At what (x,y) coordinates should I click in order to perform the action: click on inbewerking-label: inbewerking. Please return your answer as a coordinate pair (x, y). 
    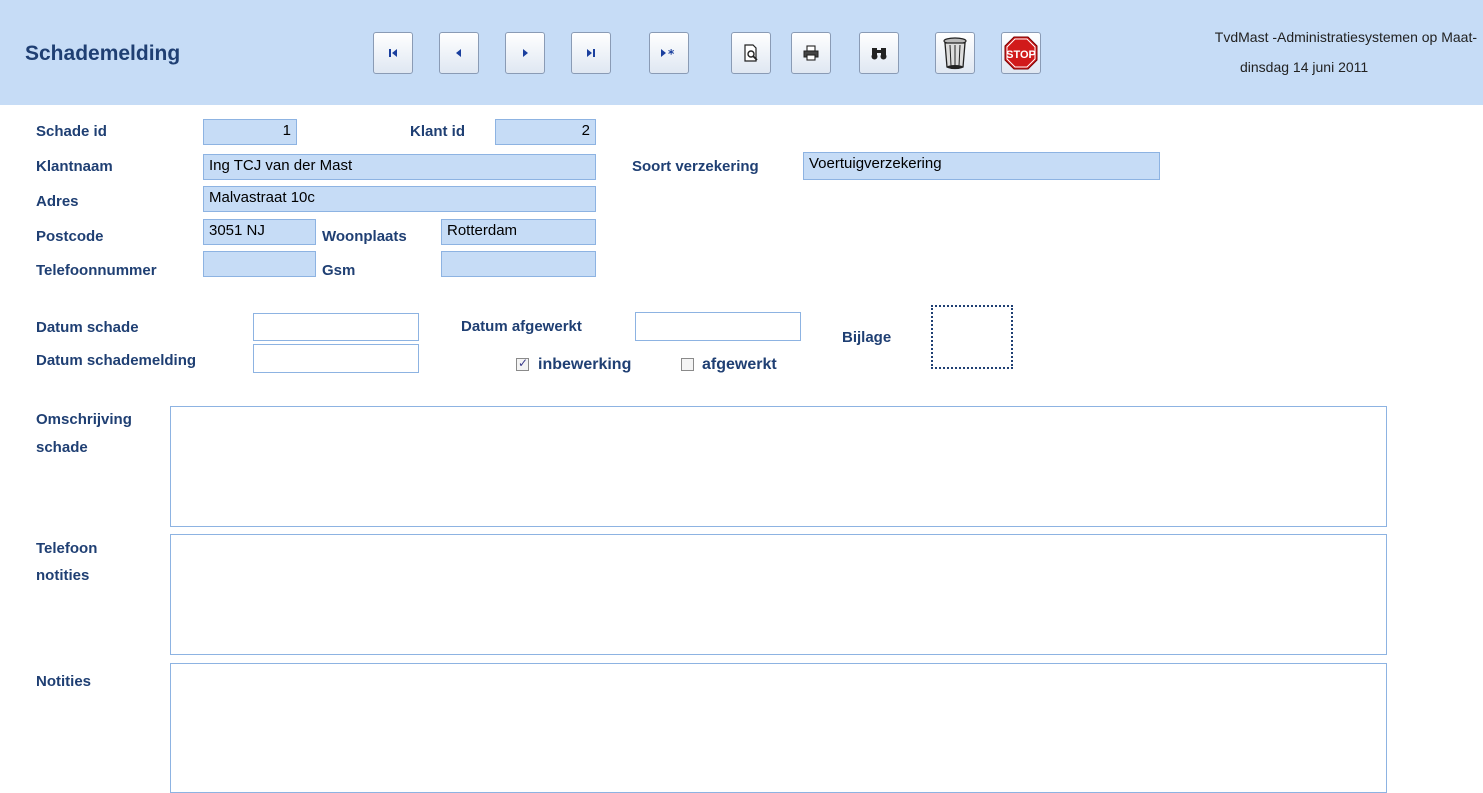
    Looking at the image, I should click on (585, 364).